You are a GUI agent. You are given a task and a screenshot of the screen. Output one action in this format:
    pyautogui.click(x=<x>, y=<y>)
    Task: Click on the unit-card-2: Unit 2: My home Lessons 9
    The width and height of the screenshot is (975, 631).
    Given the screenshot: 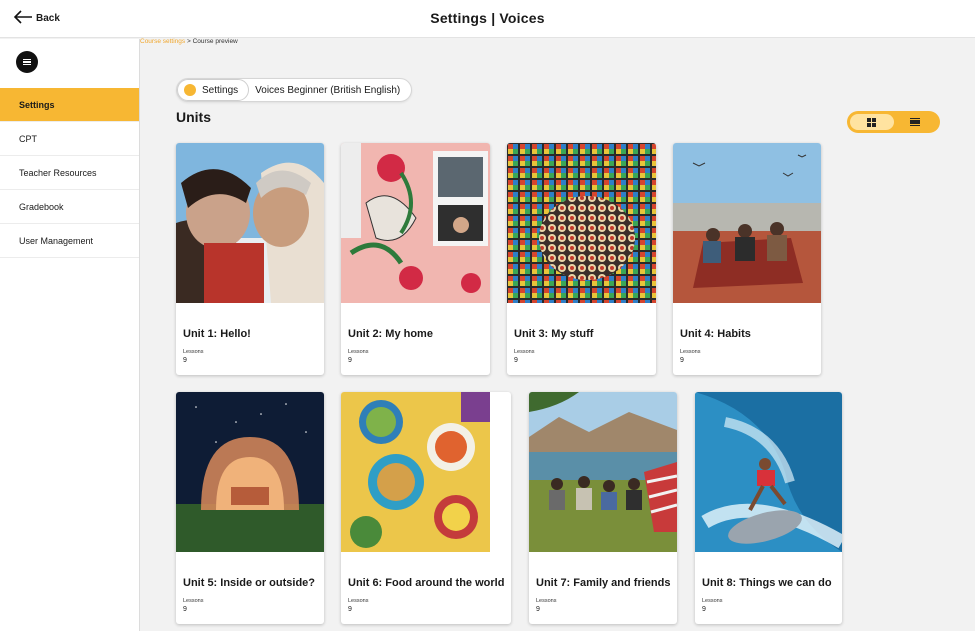 What is the action you would take?
    pyautogui.click(x=415, y=259)
    